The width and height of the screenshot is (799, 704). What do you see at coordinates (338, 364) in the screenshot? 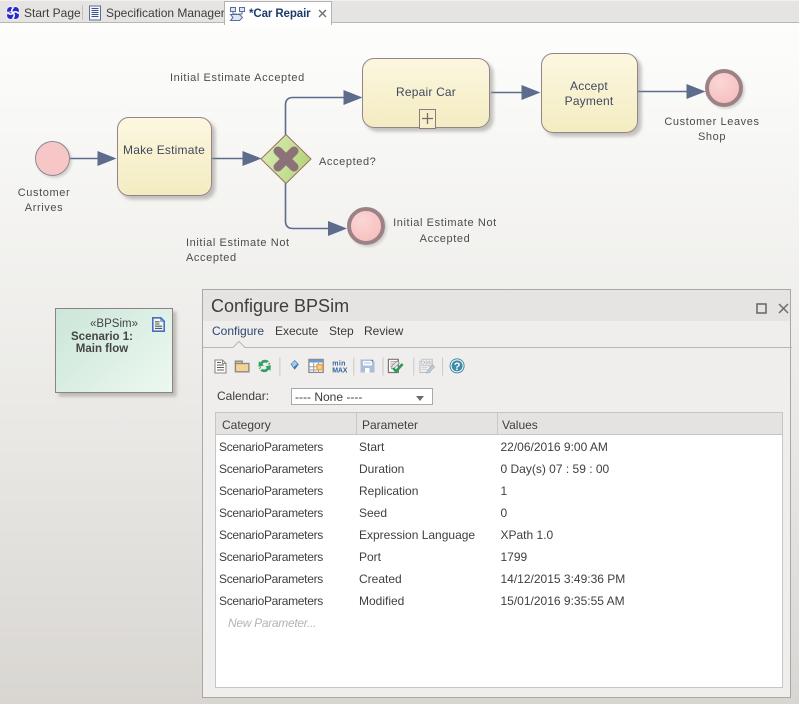
I see `svg-text: min` at bounding box center [338, 364].